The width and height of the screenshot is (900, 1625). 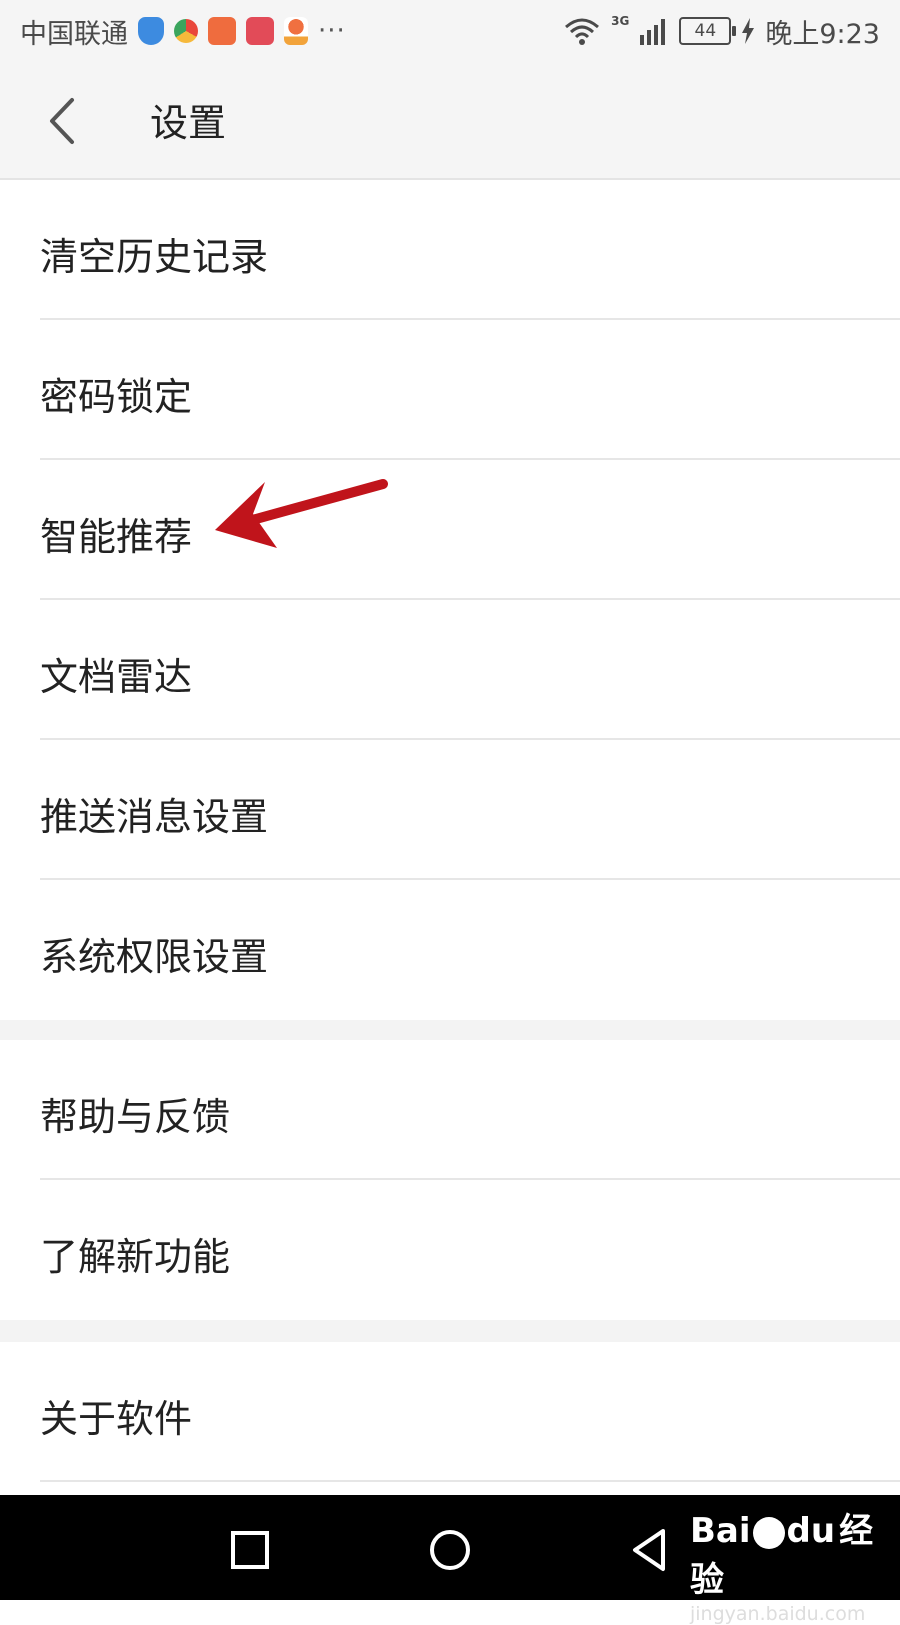 I want to click on more-notifications-icon: ···, so click(x=332, y=31).